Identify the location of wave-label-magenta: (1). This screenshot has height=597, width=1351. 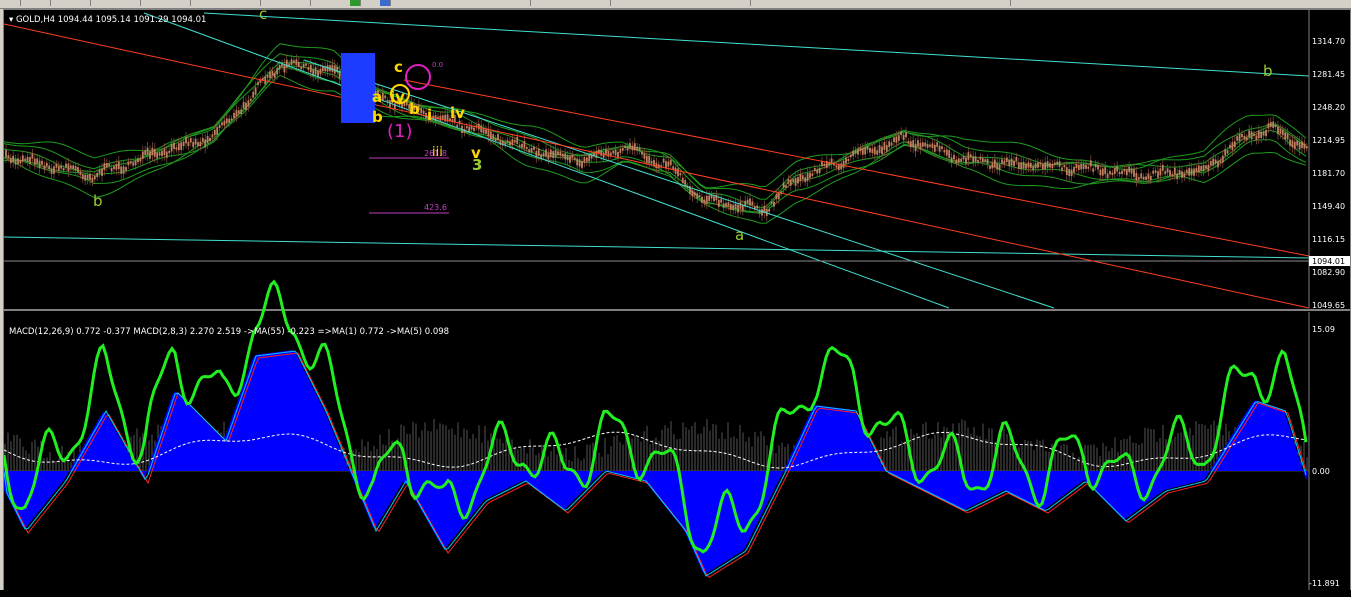
(400, 131).